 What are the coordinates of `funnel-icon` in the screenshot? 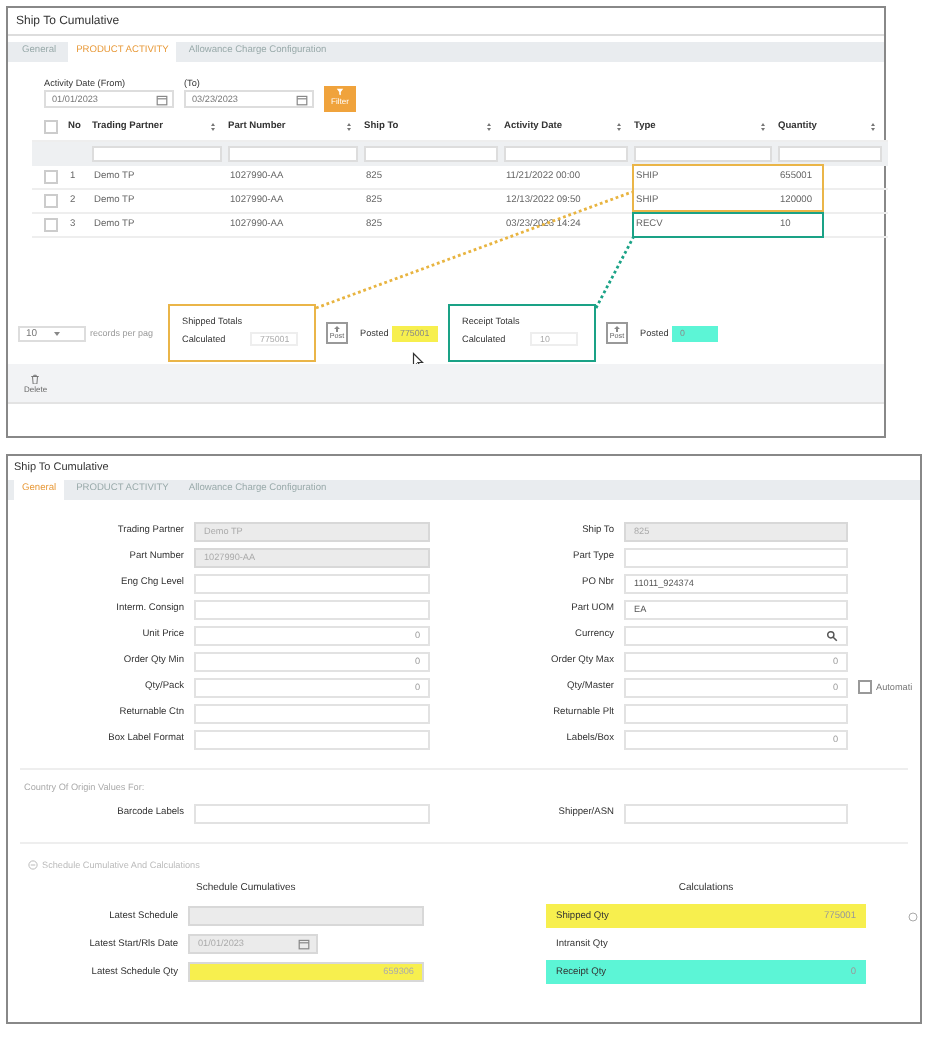 It's located at (340, 92).